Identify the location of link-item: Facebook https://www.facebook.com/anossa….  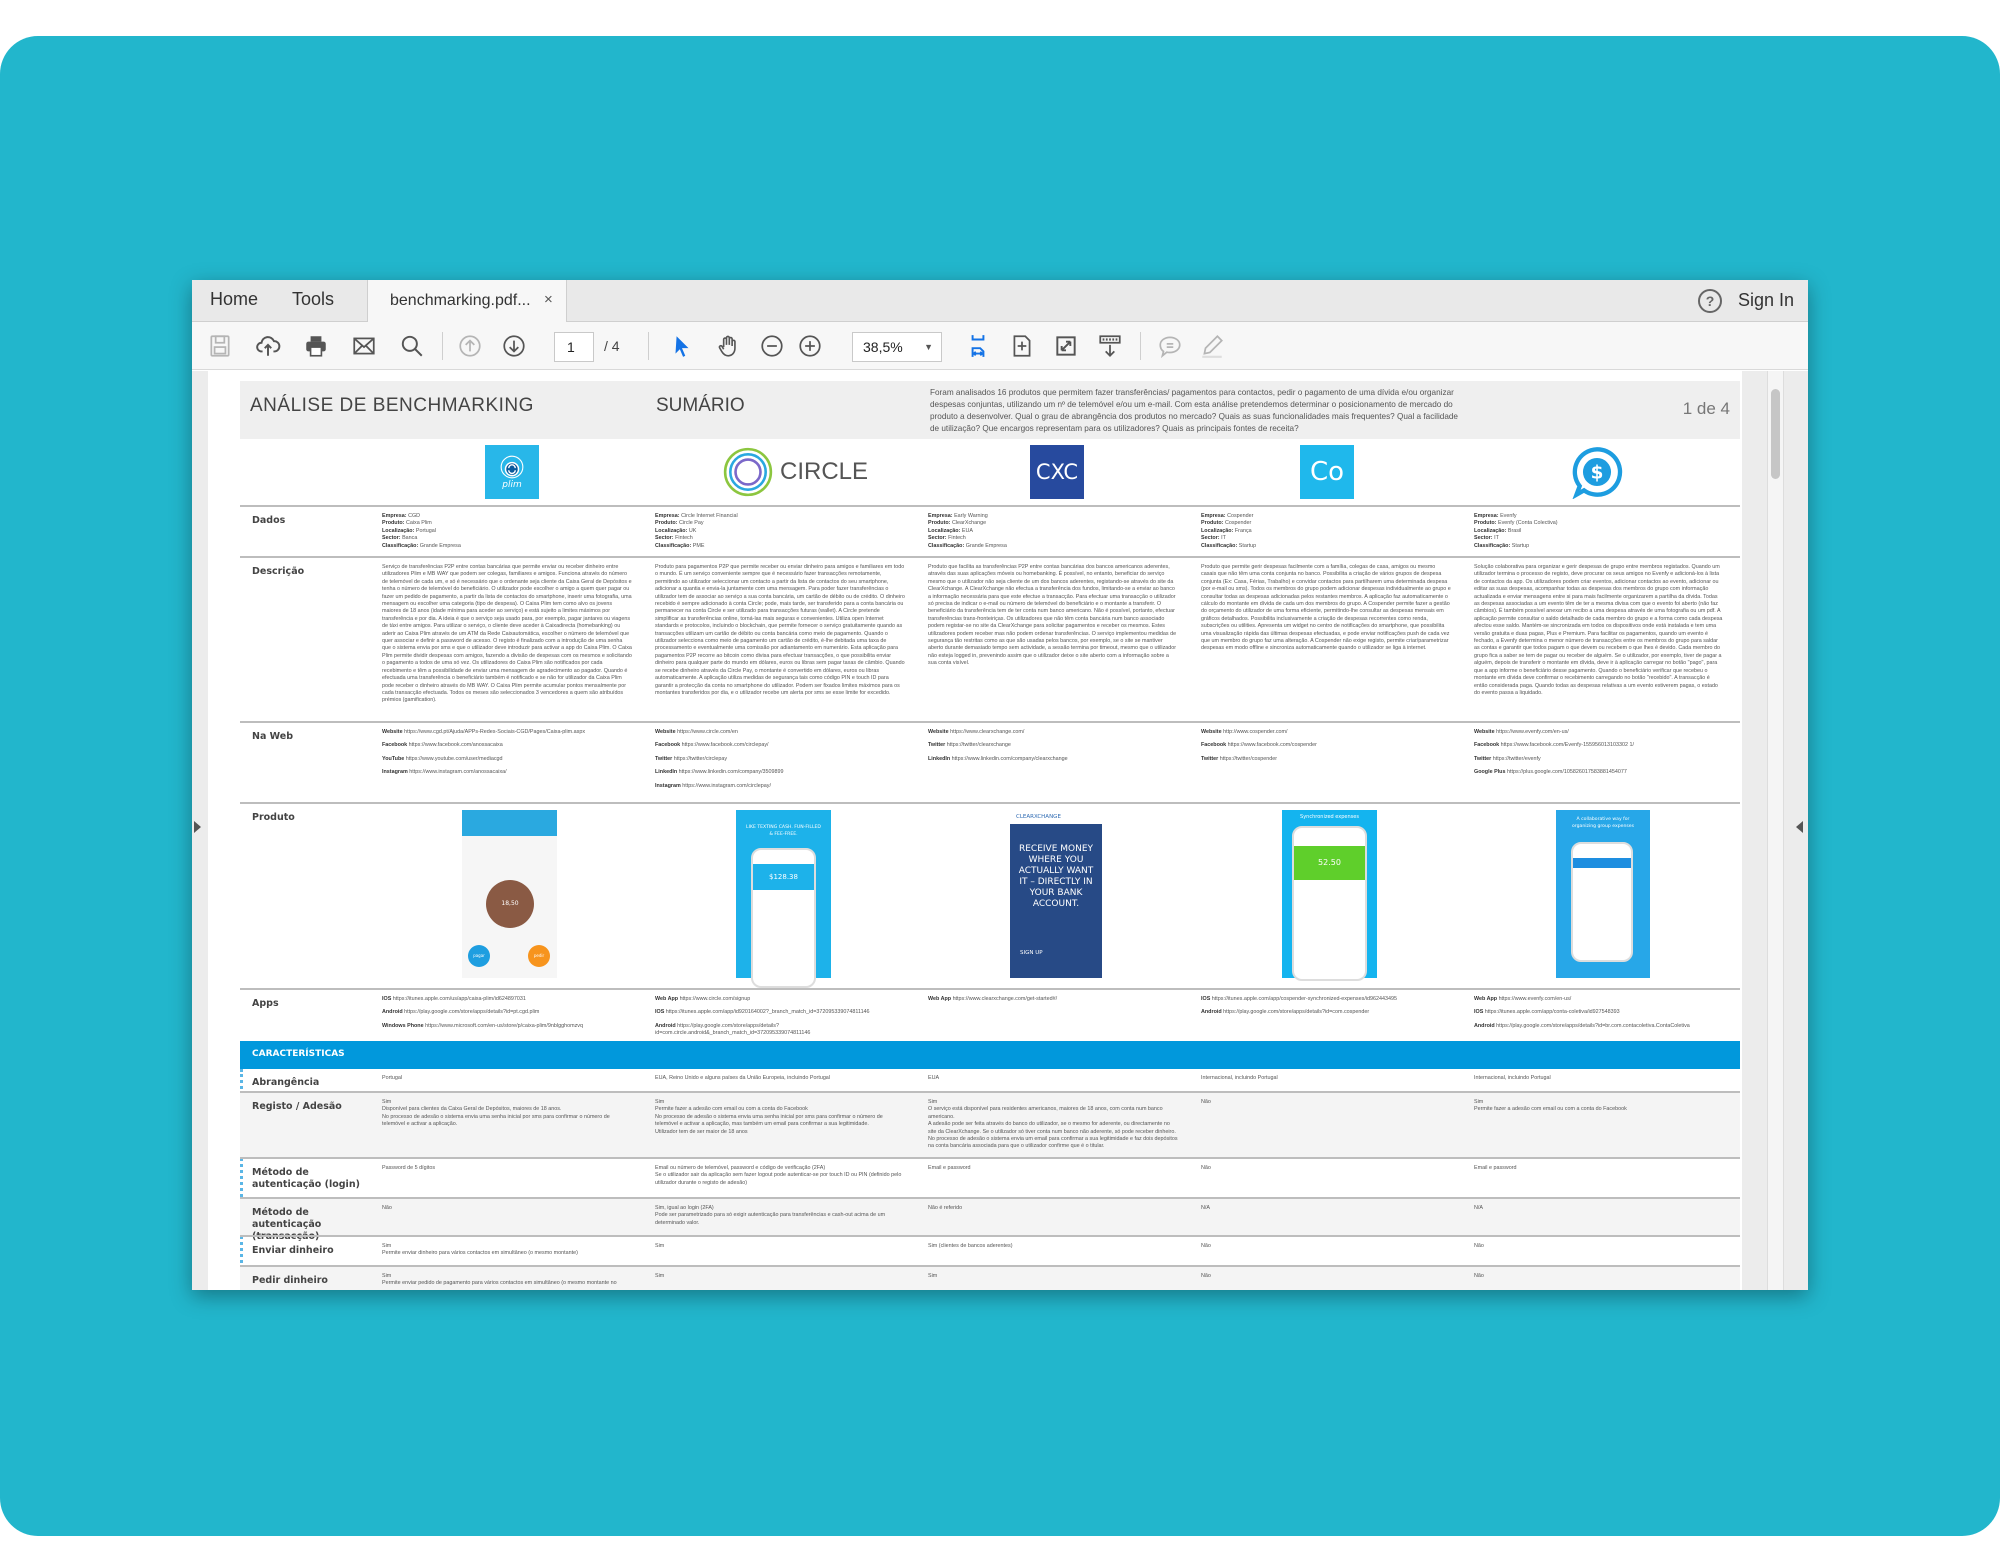
(507, 745).